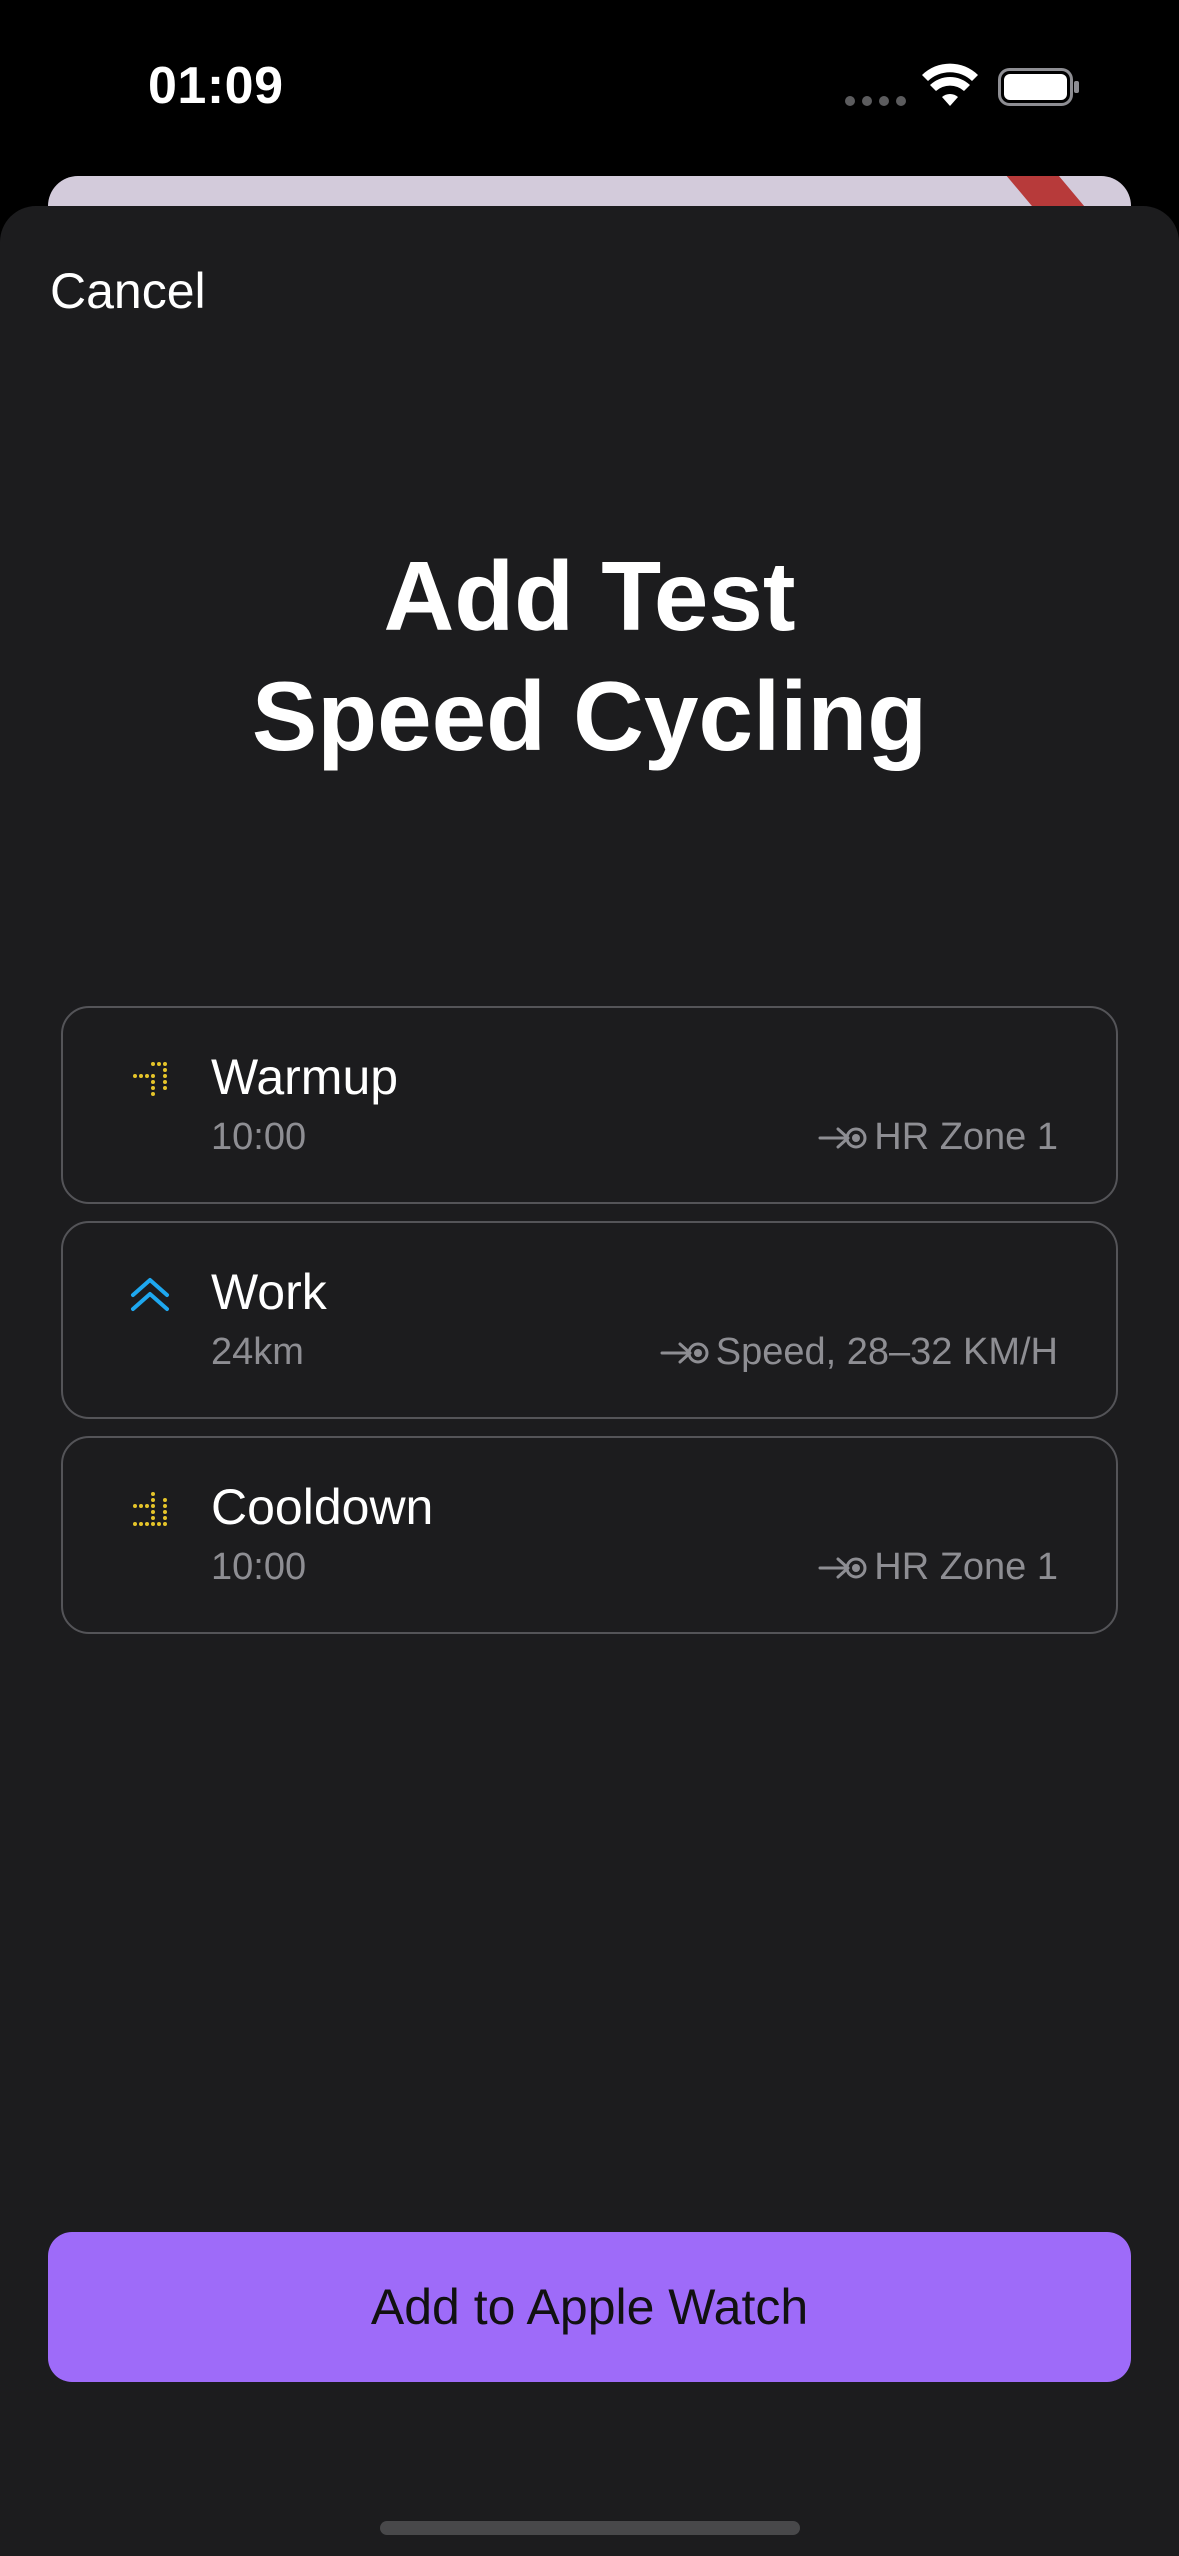  I want to click on step-name: Warmup, so click(305, 1077).